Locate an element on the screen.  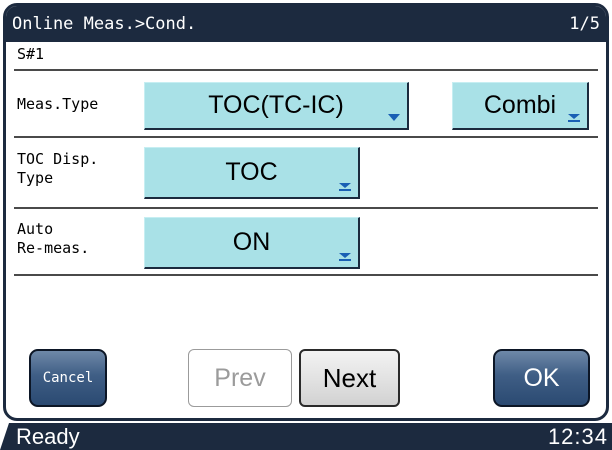
auto-remeas-dropdown: ON is located at coordinates (252, 243).